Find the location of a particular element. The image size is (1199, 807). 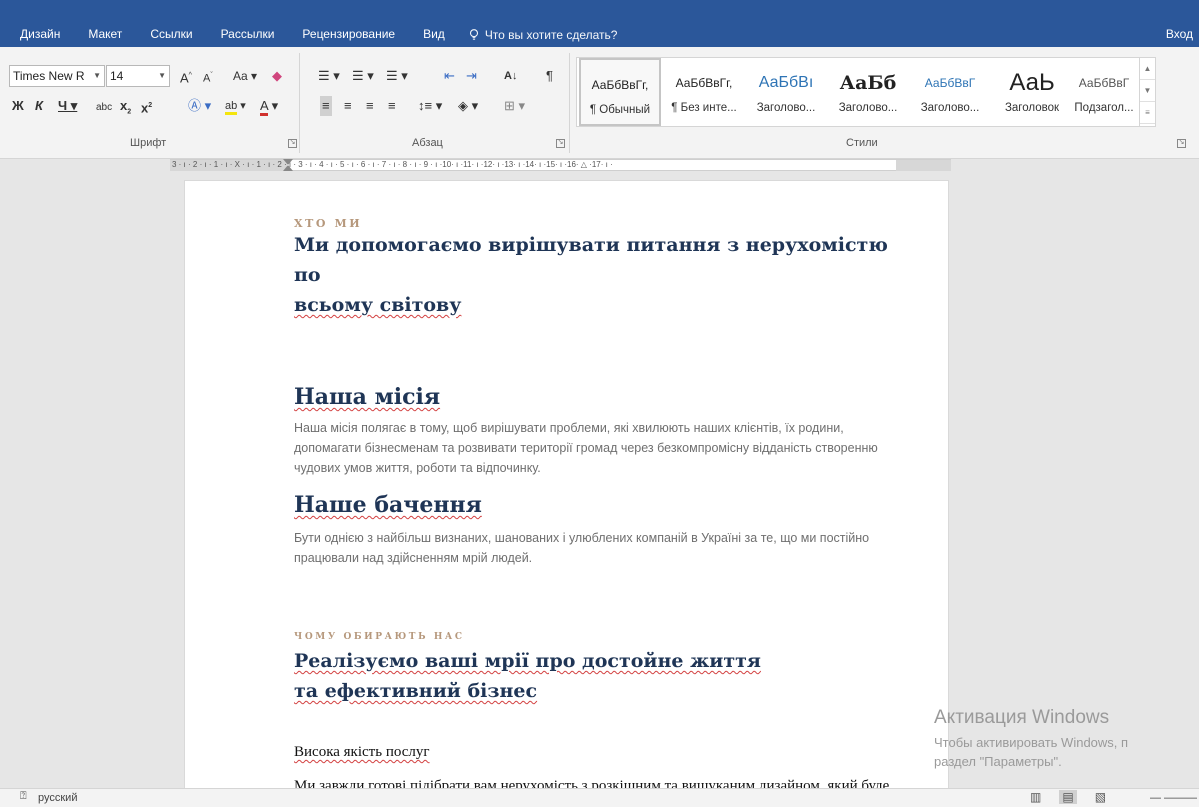

subscript-icon: x2 is located at coordinates (125, 106).